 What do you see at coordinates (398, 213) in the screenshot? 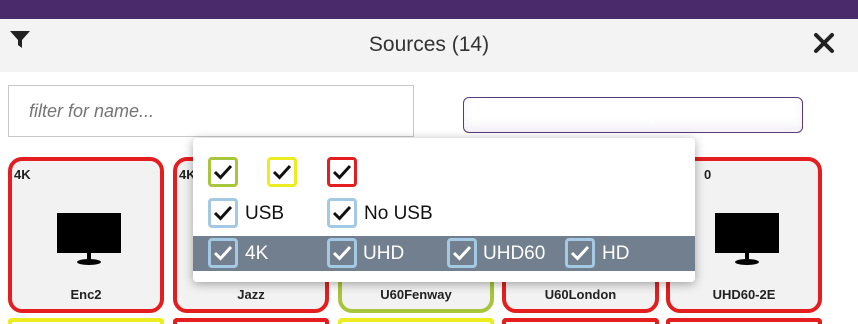
I see `filter-no-usb-label: No USB` at bounding box center [398, 213].